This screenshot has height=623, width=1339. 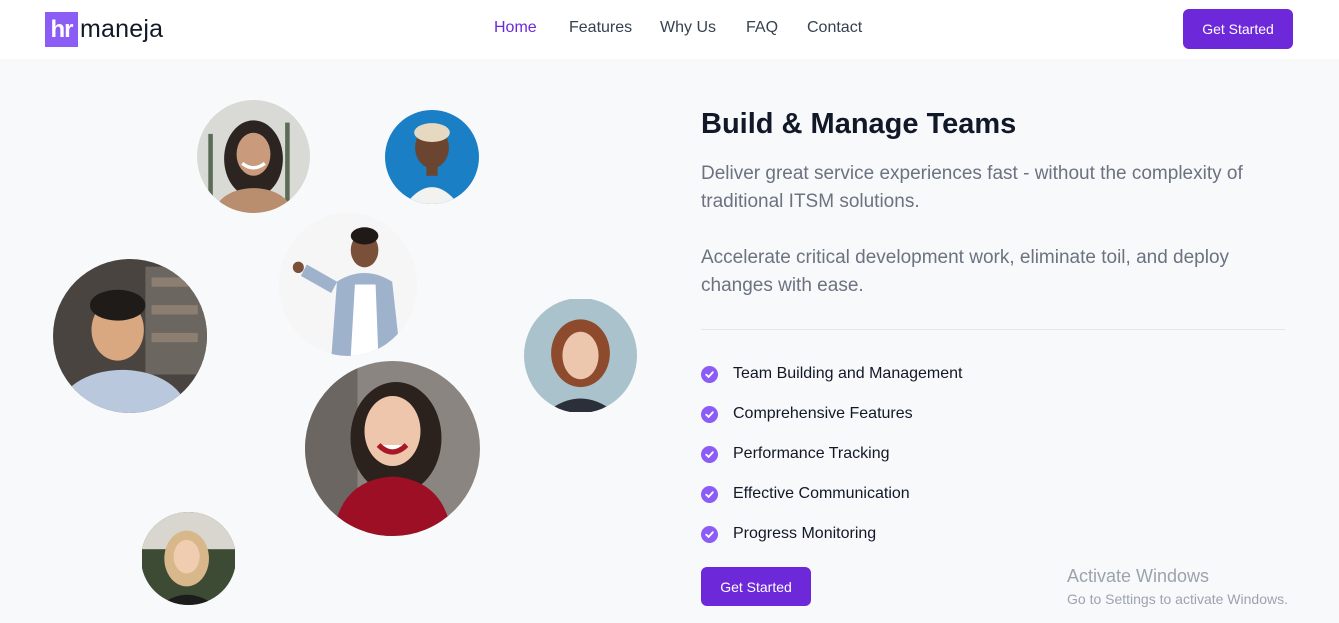 What do you see at coordinates (821, 493) in the screenshot?
I see `feature-label: Effective Communication` at bounding box center [821, 493].